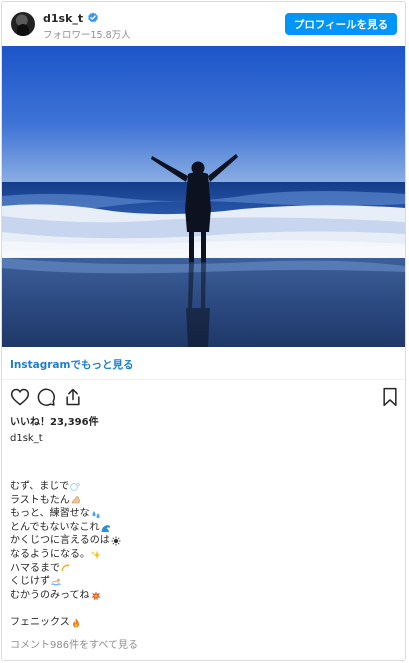 The width and height of the screenshot is (409, 663). What do you see at coordinates (96, 555) in the screenshot?
I see `sparkles-icon` at bounding box center [96, 555].